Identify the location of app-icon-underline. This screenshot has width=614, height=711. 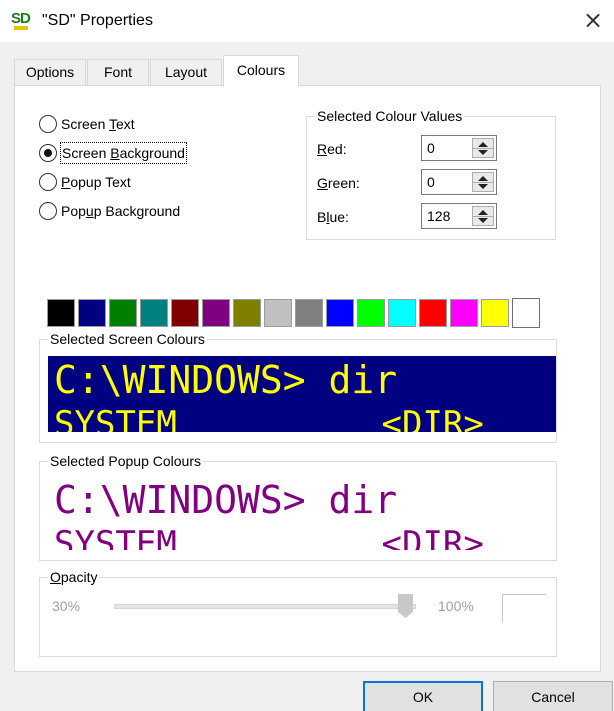
(21, 28).